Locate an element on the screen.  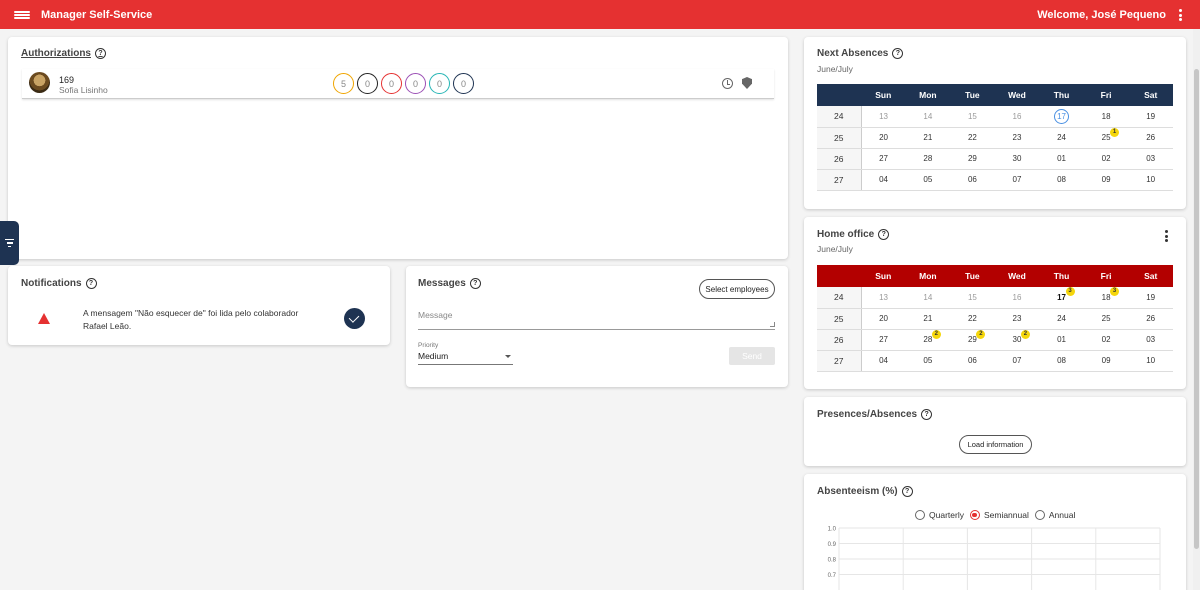
counter-pending: 5 is located at coordinates (343, 83).